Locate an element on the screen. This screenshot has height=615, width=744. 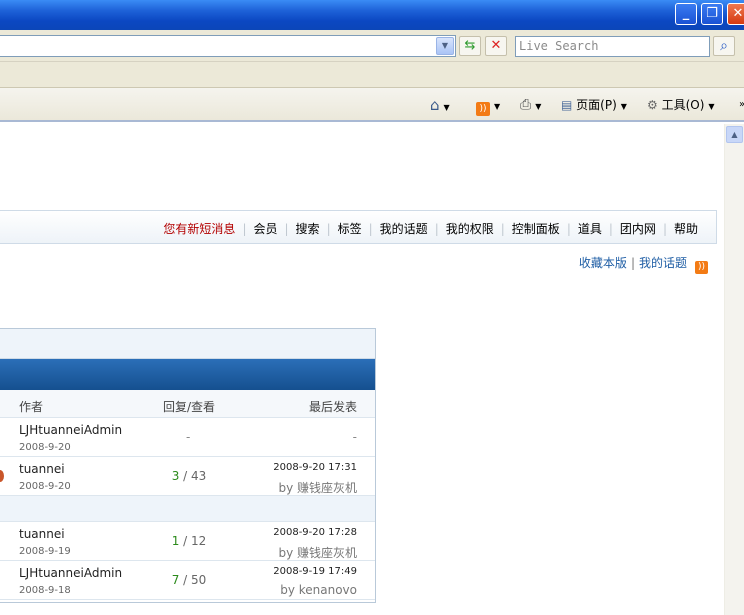
printer-icon: ⎙ is located at coordinates (526, 105).